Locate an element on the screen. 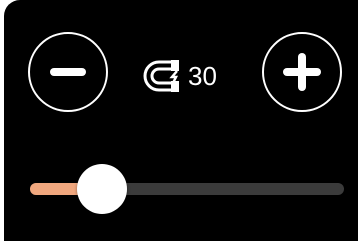 Image resolution: width=358 pixels, height=241 pixels. plus-icon is located at coordinates (302, 72).